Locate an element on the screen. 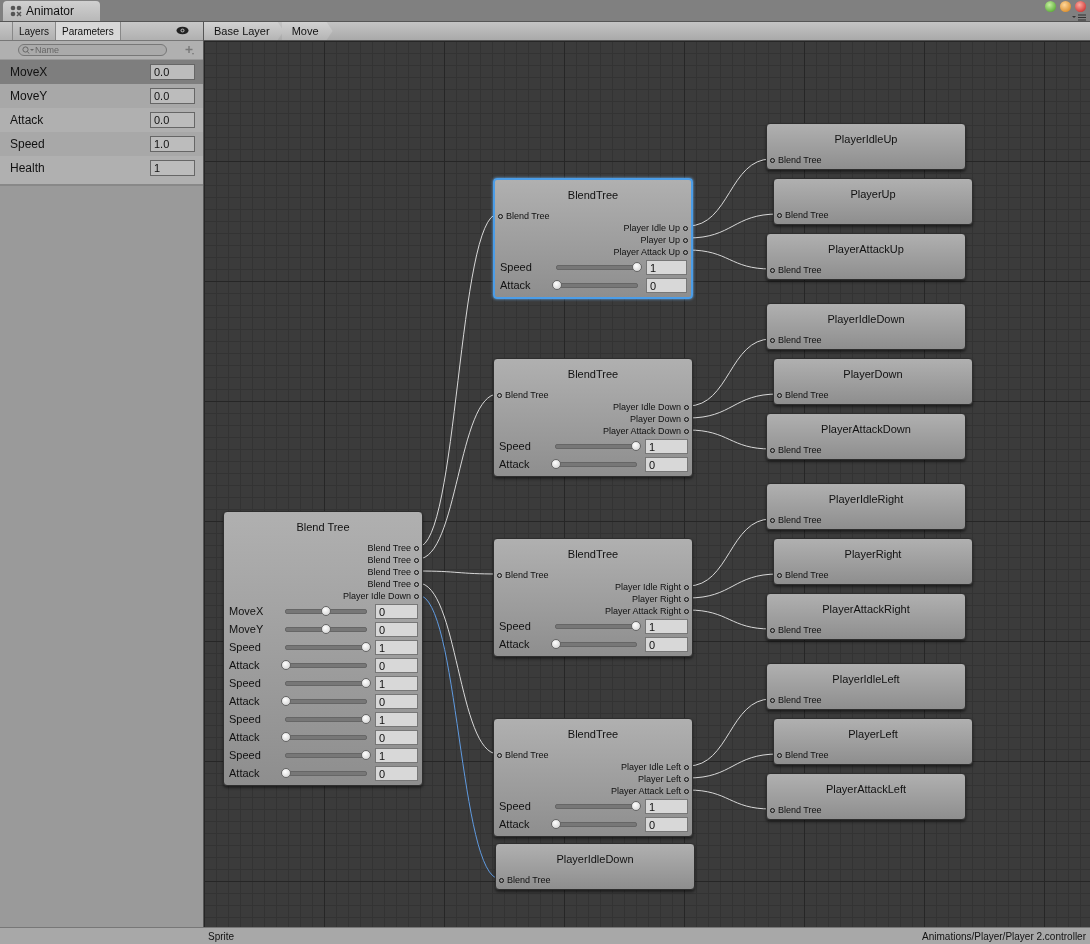 The width and height of the screenshot is (1090, 944). node-title: PlayerAttackRight is located at coordinates (866, 609).